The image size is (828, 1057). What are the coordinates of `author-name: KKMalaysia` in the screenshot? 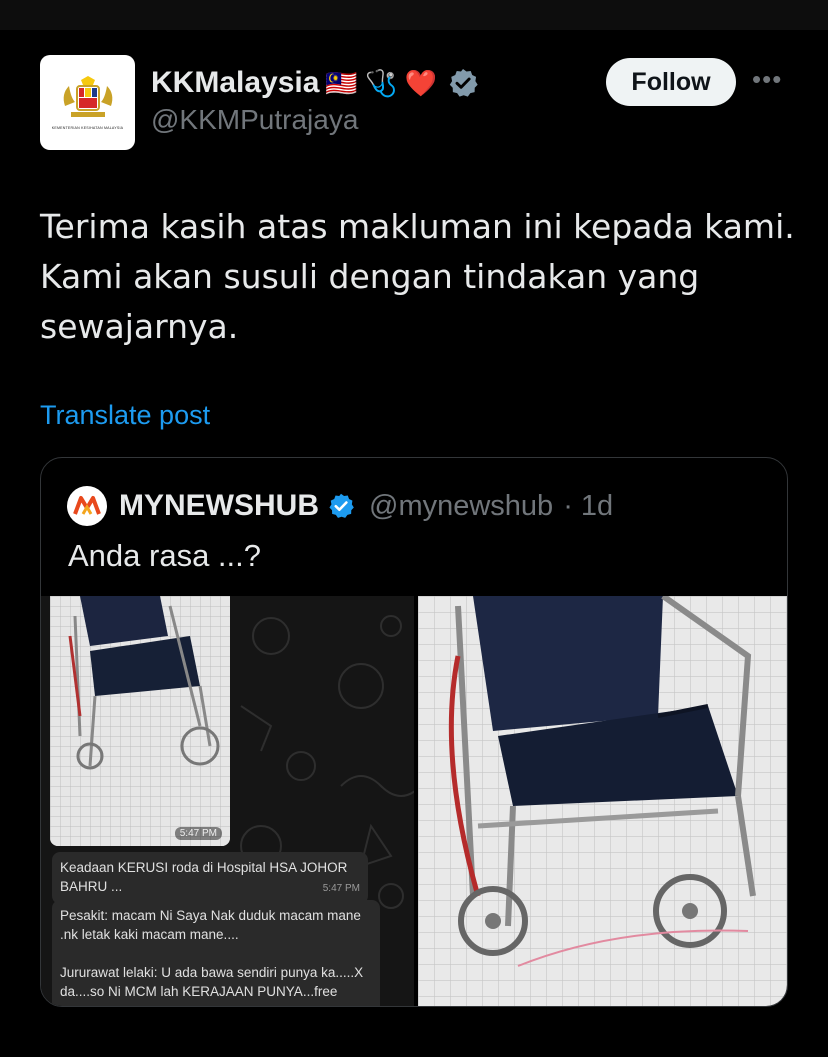 It's located at (235, 83).